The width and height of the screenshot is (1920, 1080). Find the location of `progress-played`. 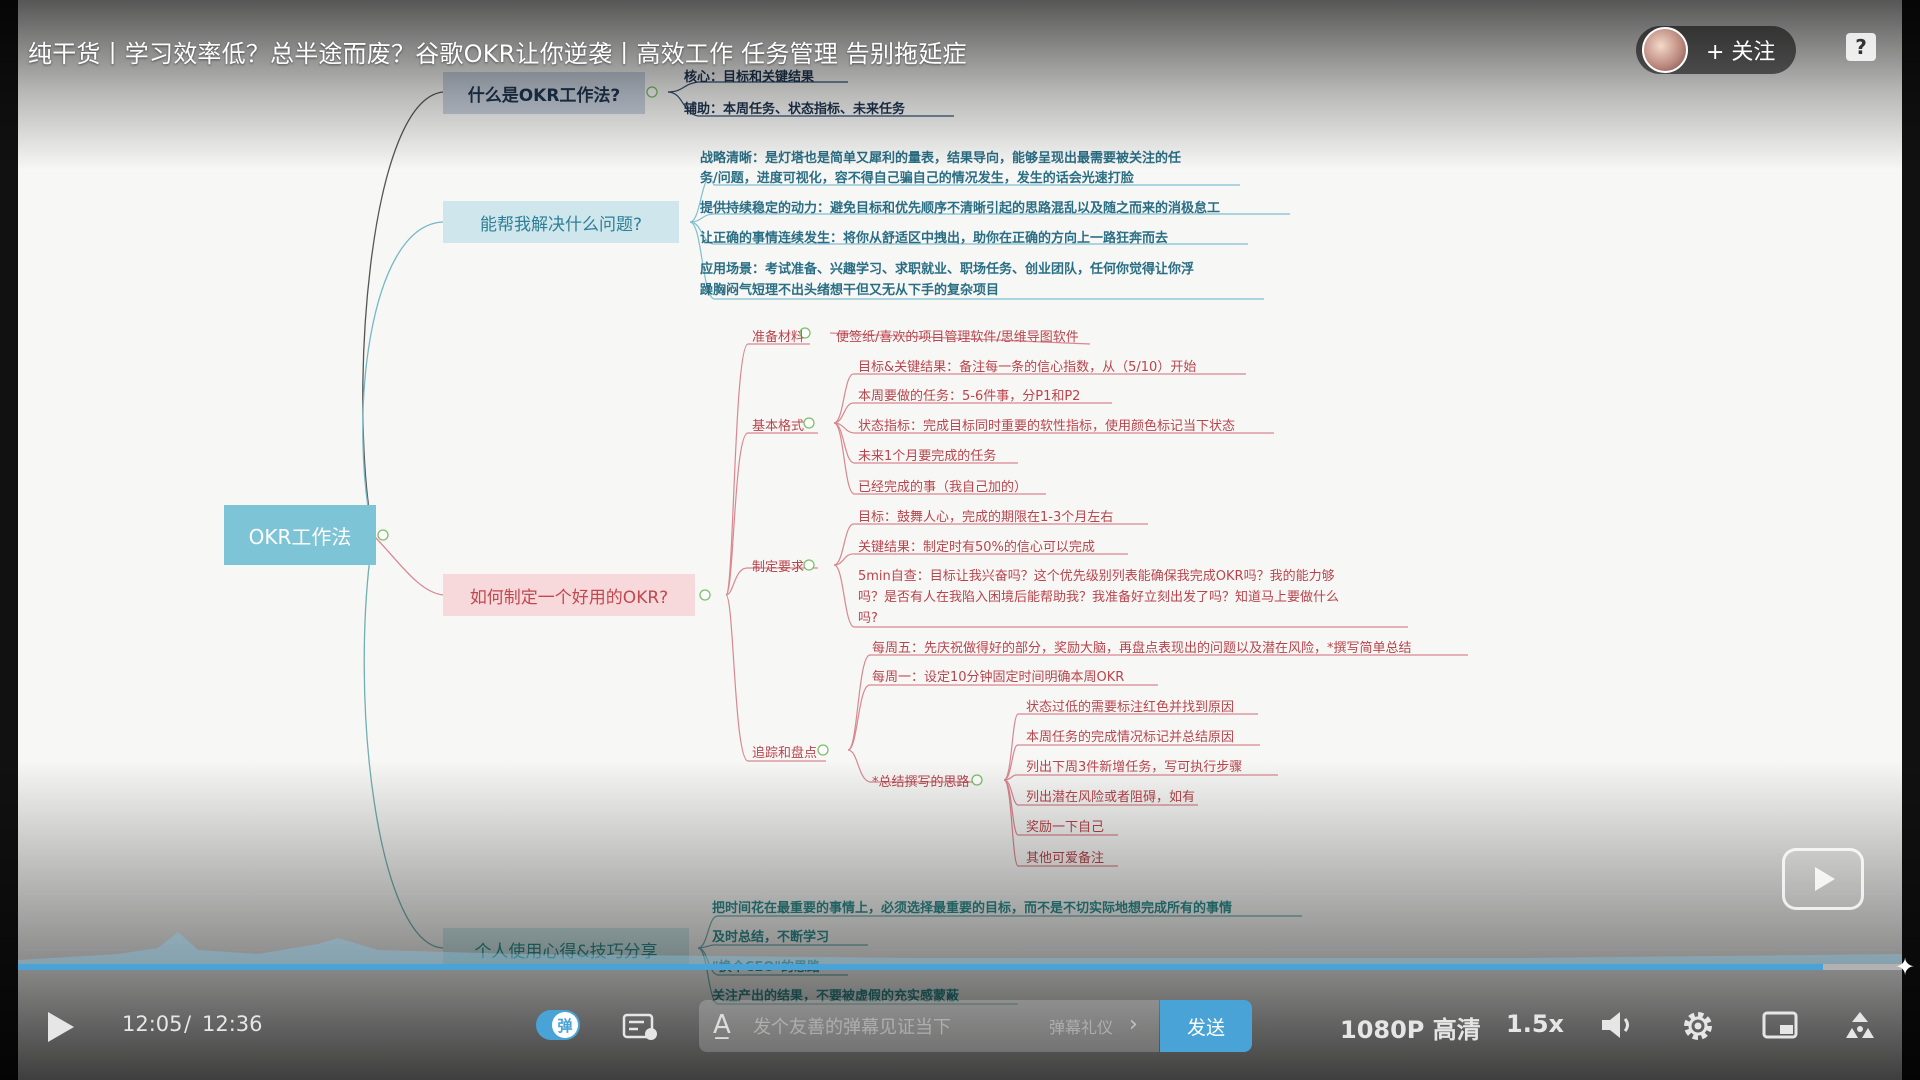

progress-played is located at coordinates (920, 967).